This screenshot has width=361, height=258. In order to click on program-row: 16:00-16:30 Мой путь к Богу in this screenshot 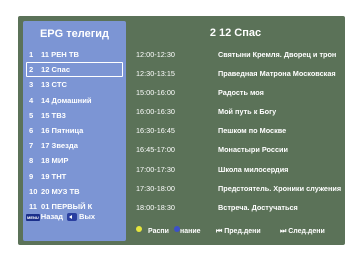, I will do `click(235, 111)`.